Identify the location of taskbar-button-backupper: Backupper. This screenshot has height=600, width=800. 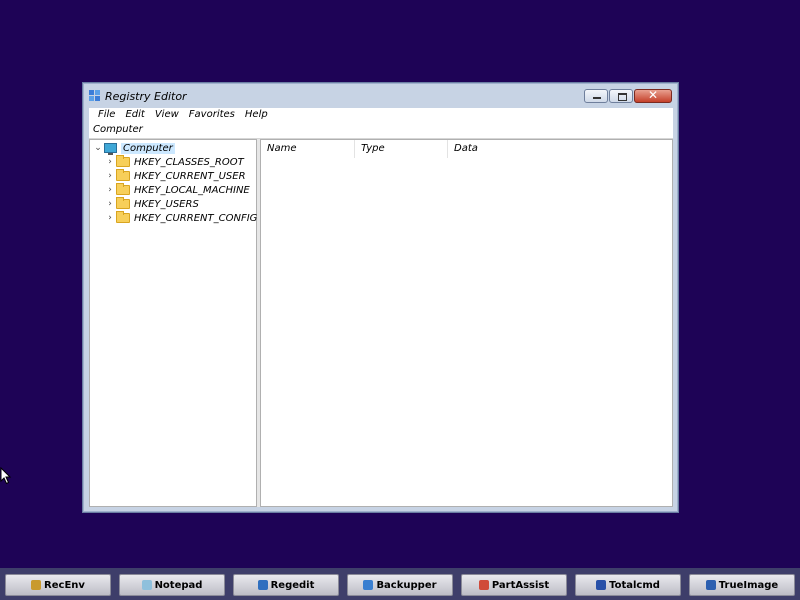
(400, 585).